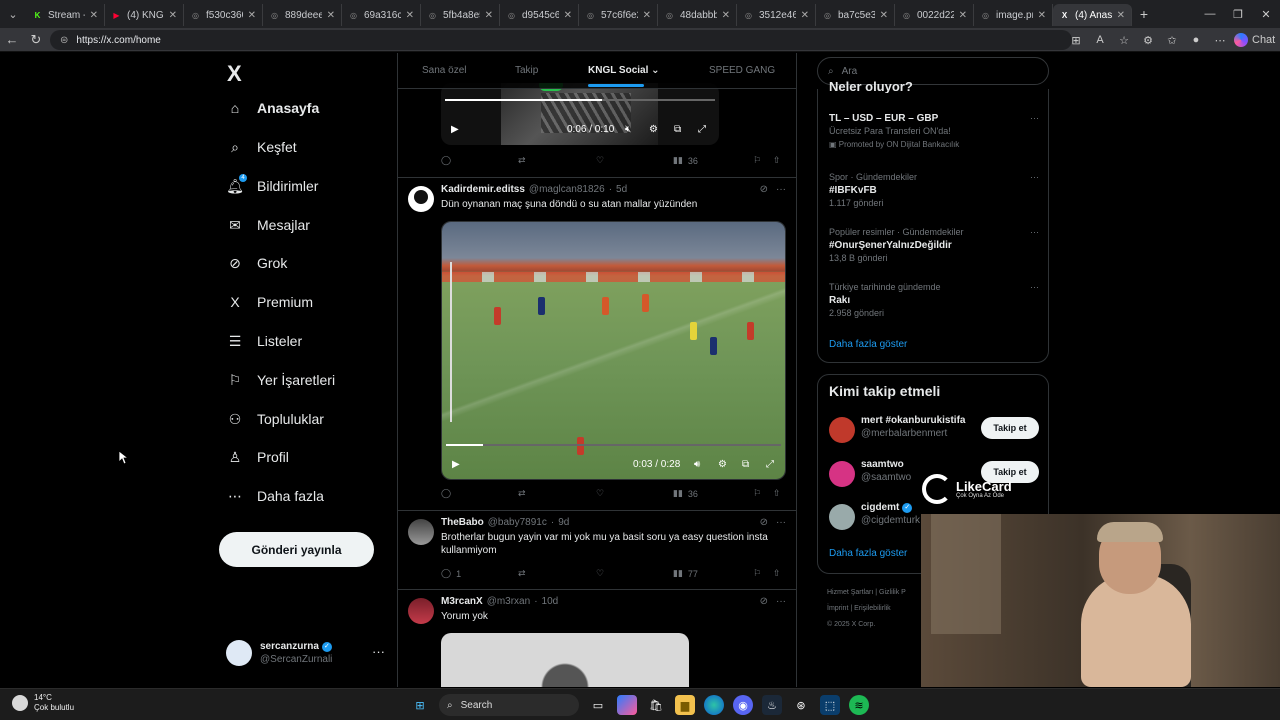 This screenshot has height=720, width=1280. What do you see at coordinates (264, 341) in the screenshot?
I see `sidebar-item-list: ☰ Listeler` at bounding box center [264, 341].